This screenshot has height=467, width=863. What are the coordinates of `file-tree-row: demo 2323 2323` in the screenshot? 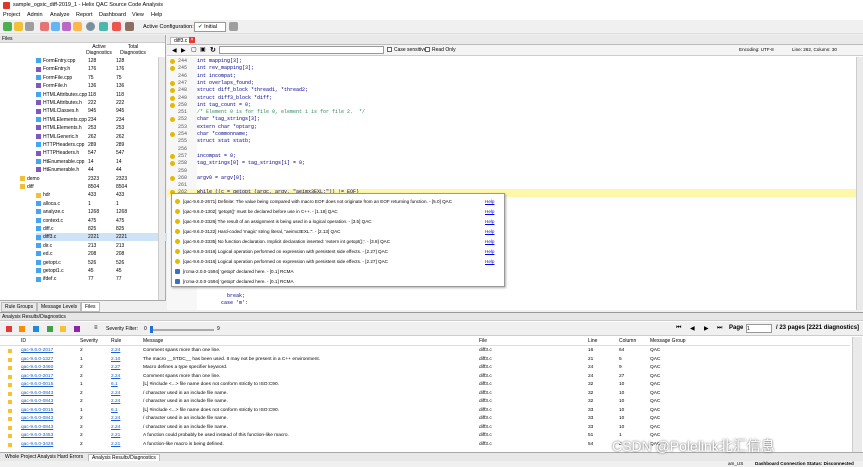 It's located at (100, 179).